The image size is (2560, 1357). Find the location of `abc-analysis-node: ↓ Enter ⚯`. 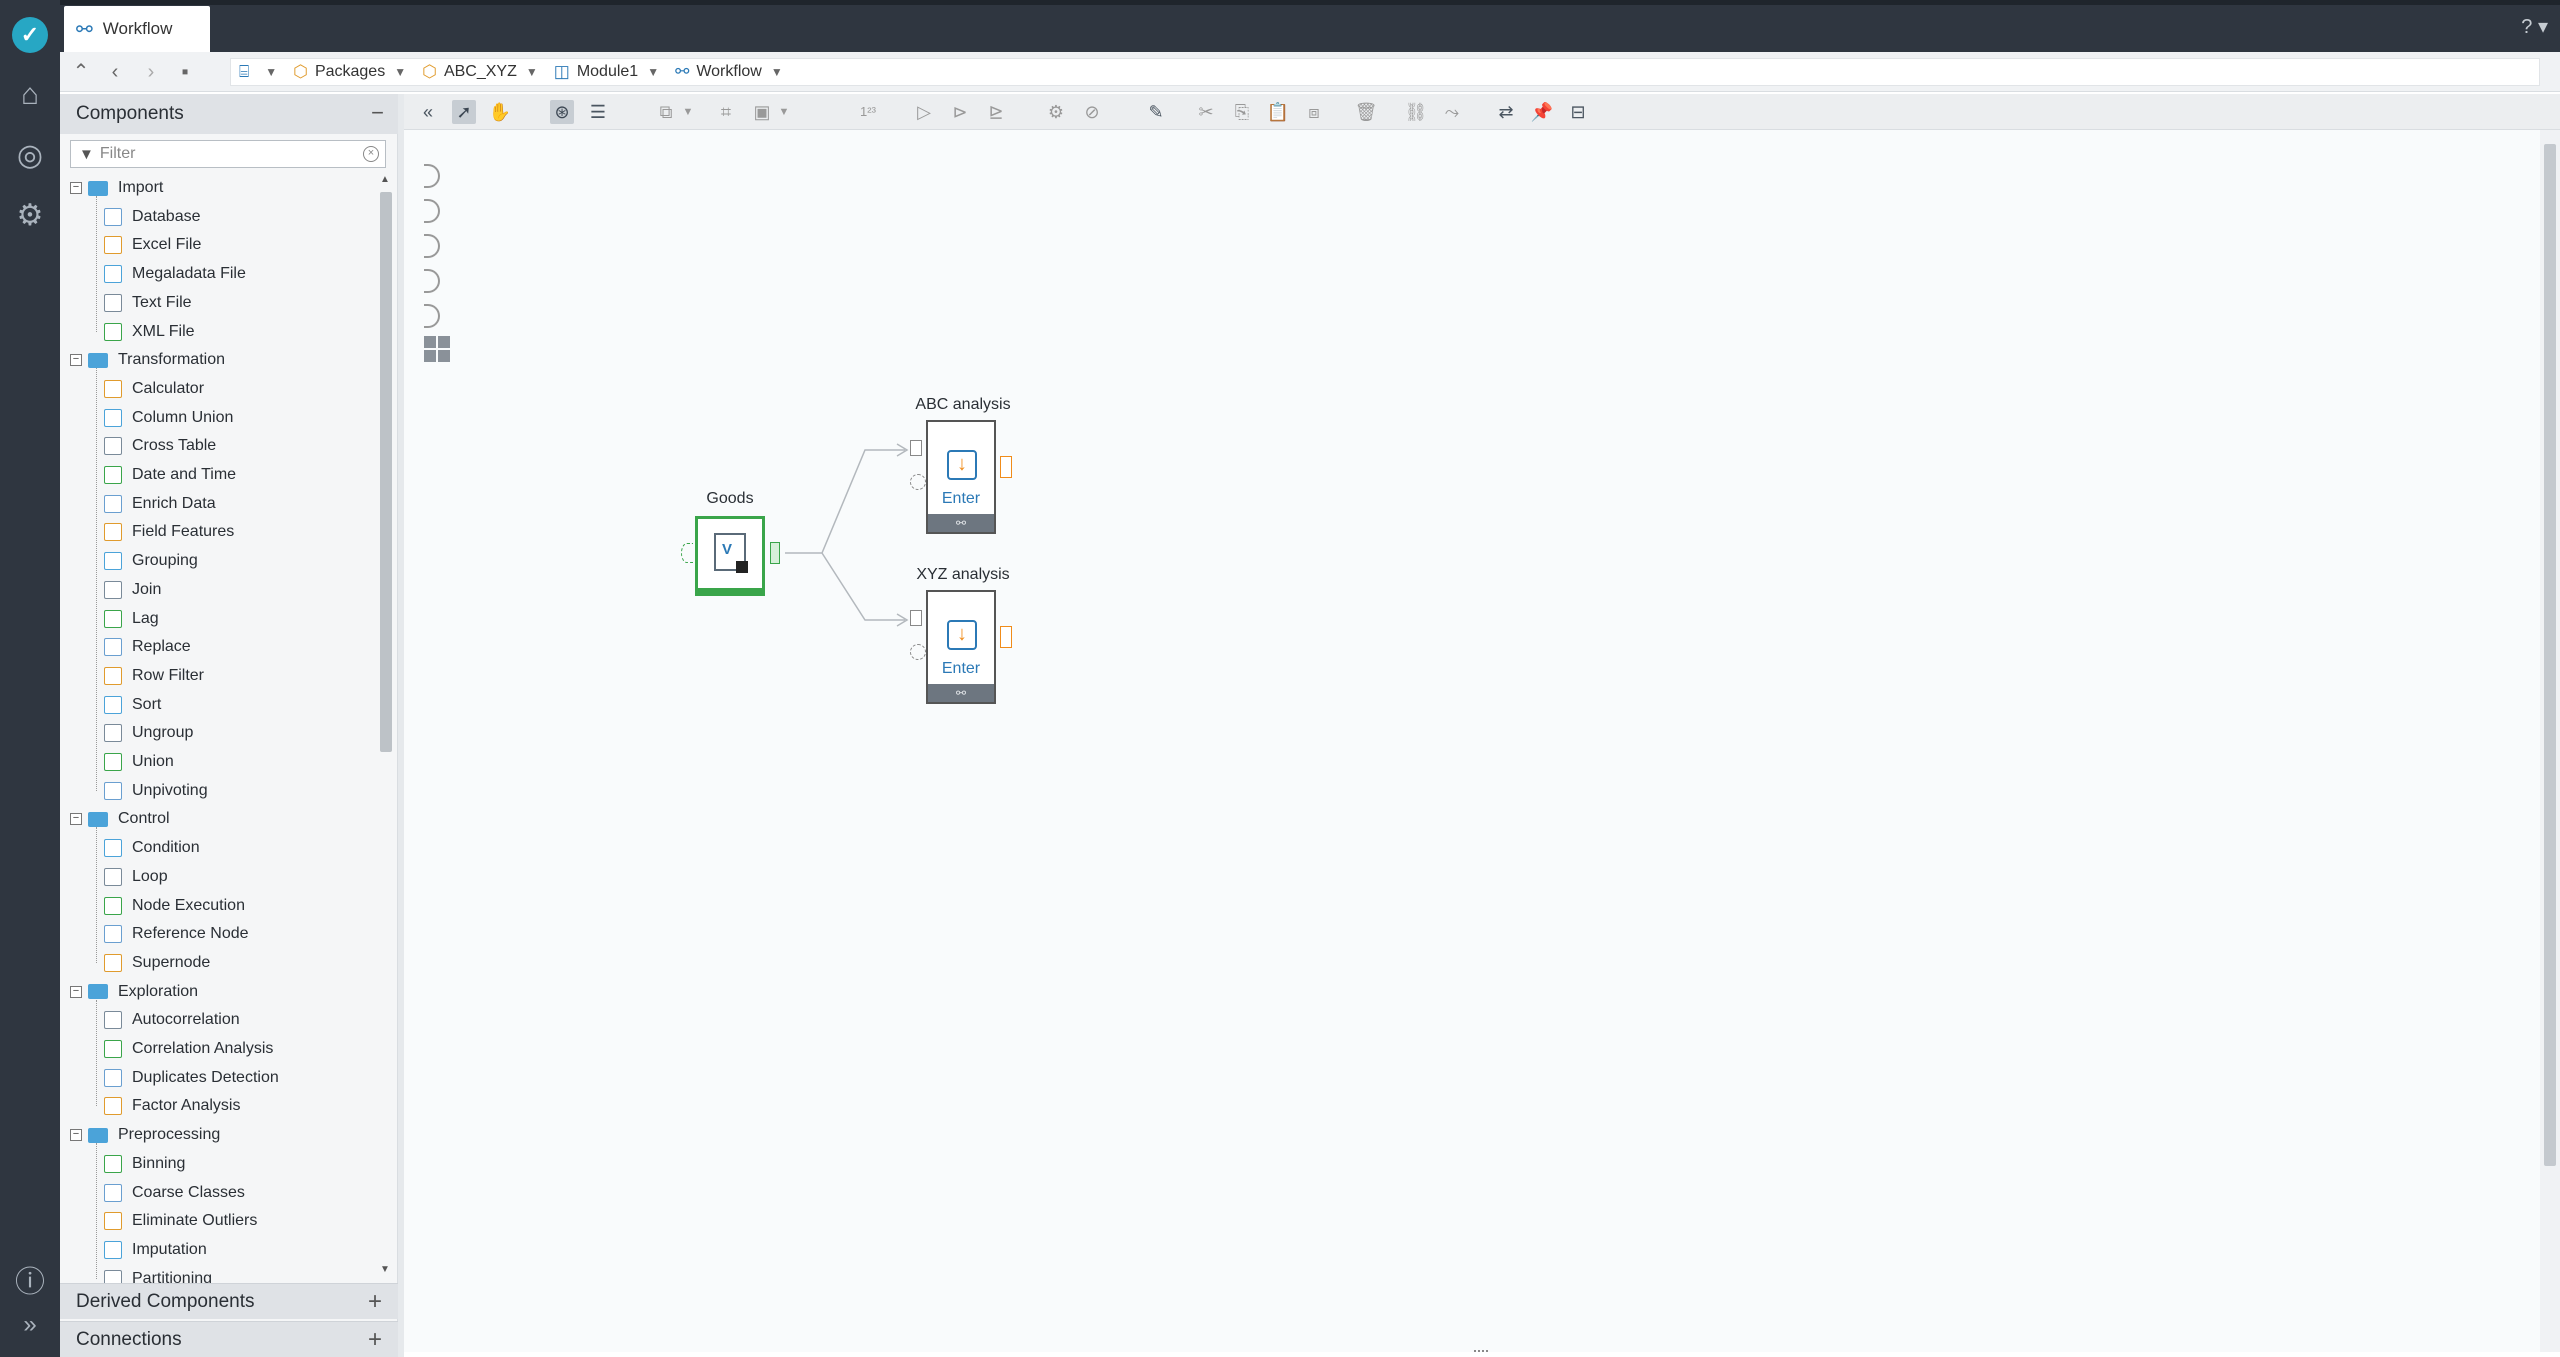

abc-analysis-node: ↓ Enter ⚯ is located at coordinates (961, 477).